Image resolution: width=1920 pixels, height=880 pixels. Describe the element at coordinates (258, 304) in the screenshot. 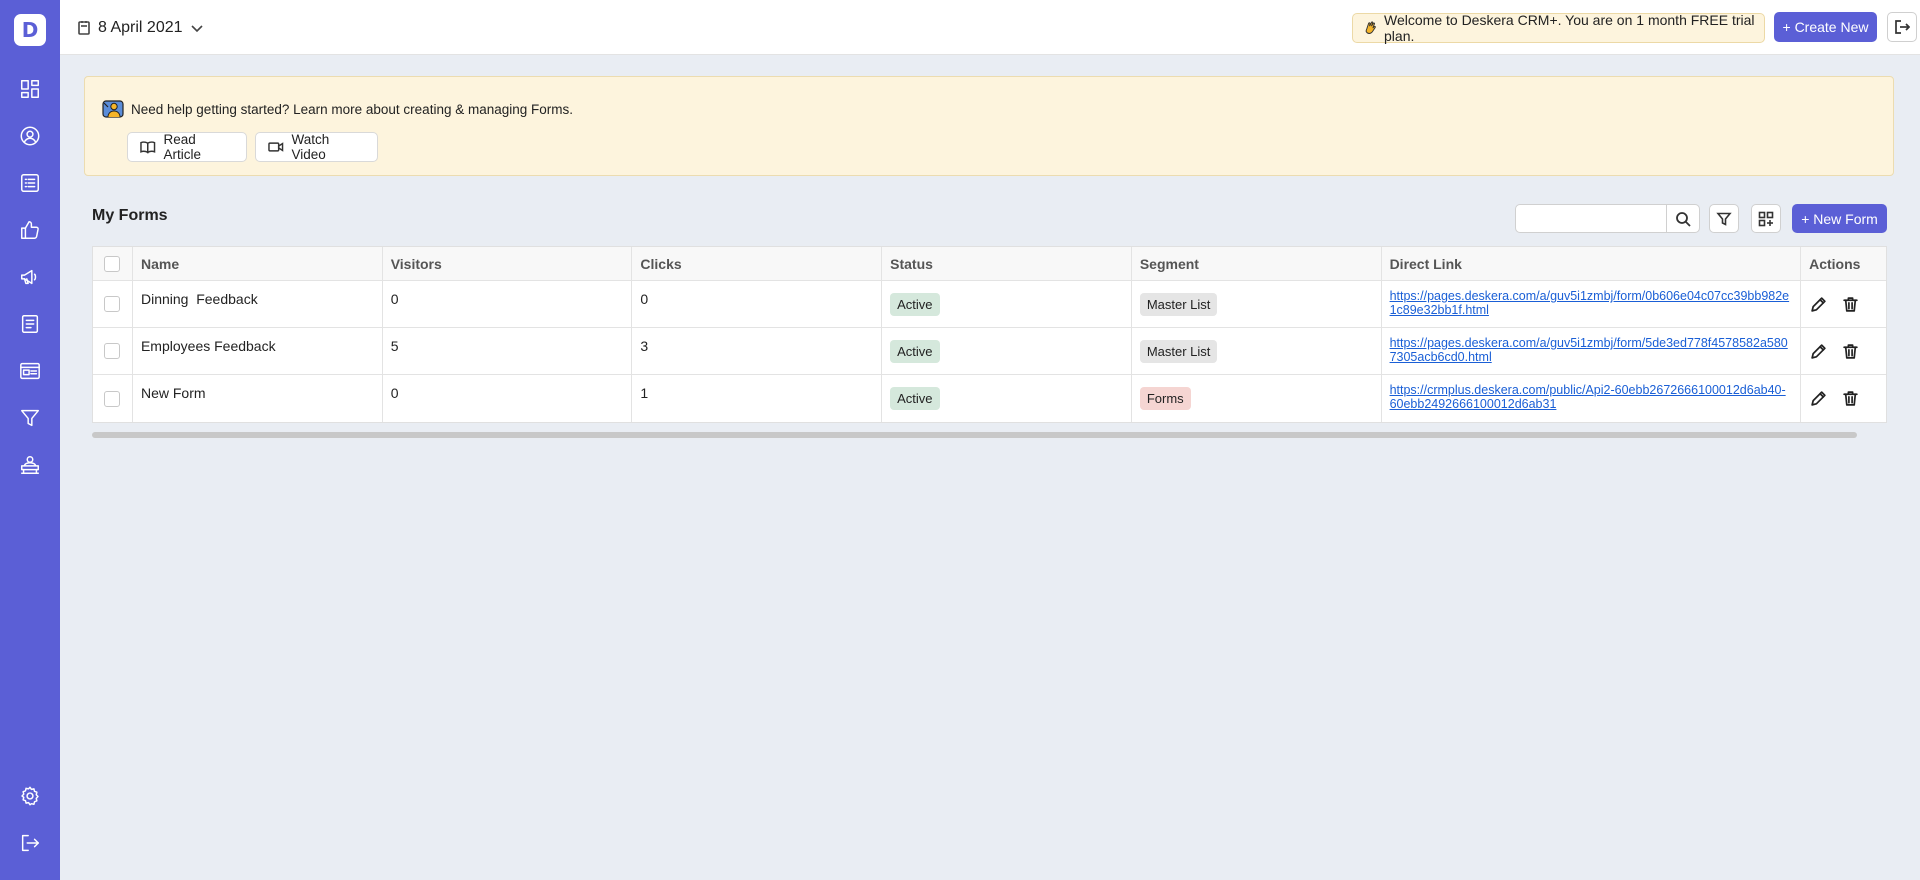

I see `form-name: Dinning Feedback` at that location.